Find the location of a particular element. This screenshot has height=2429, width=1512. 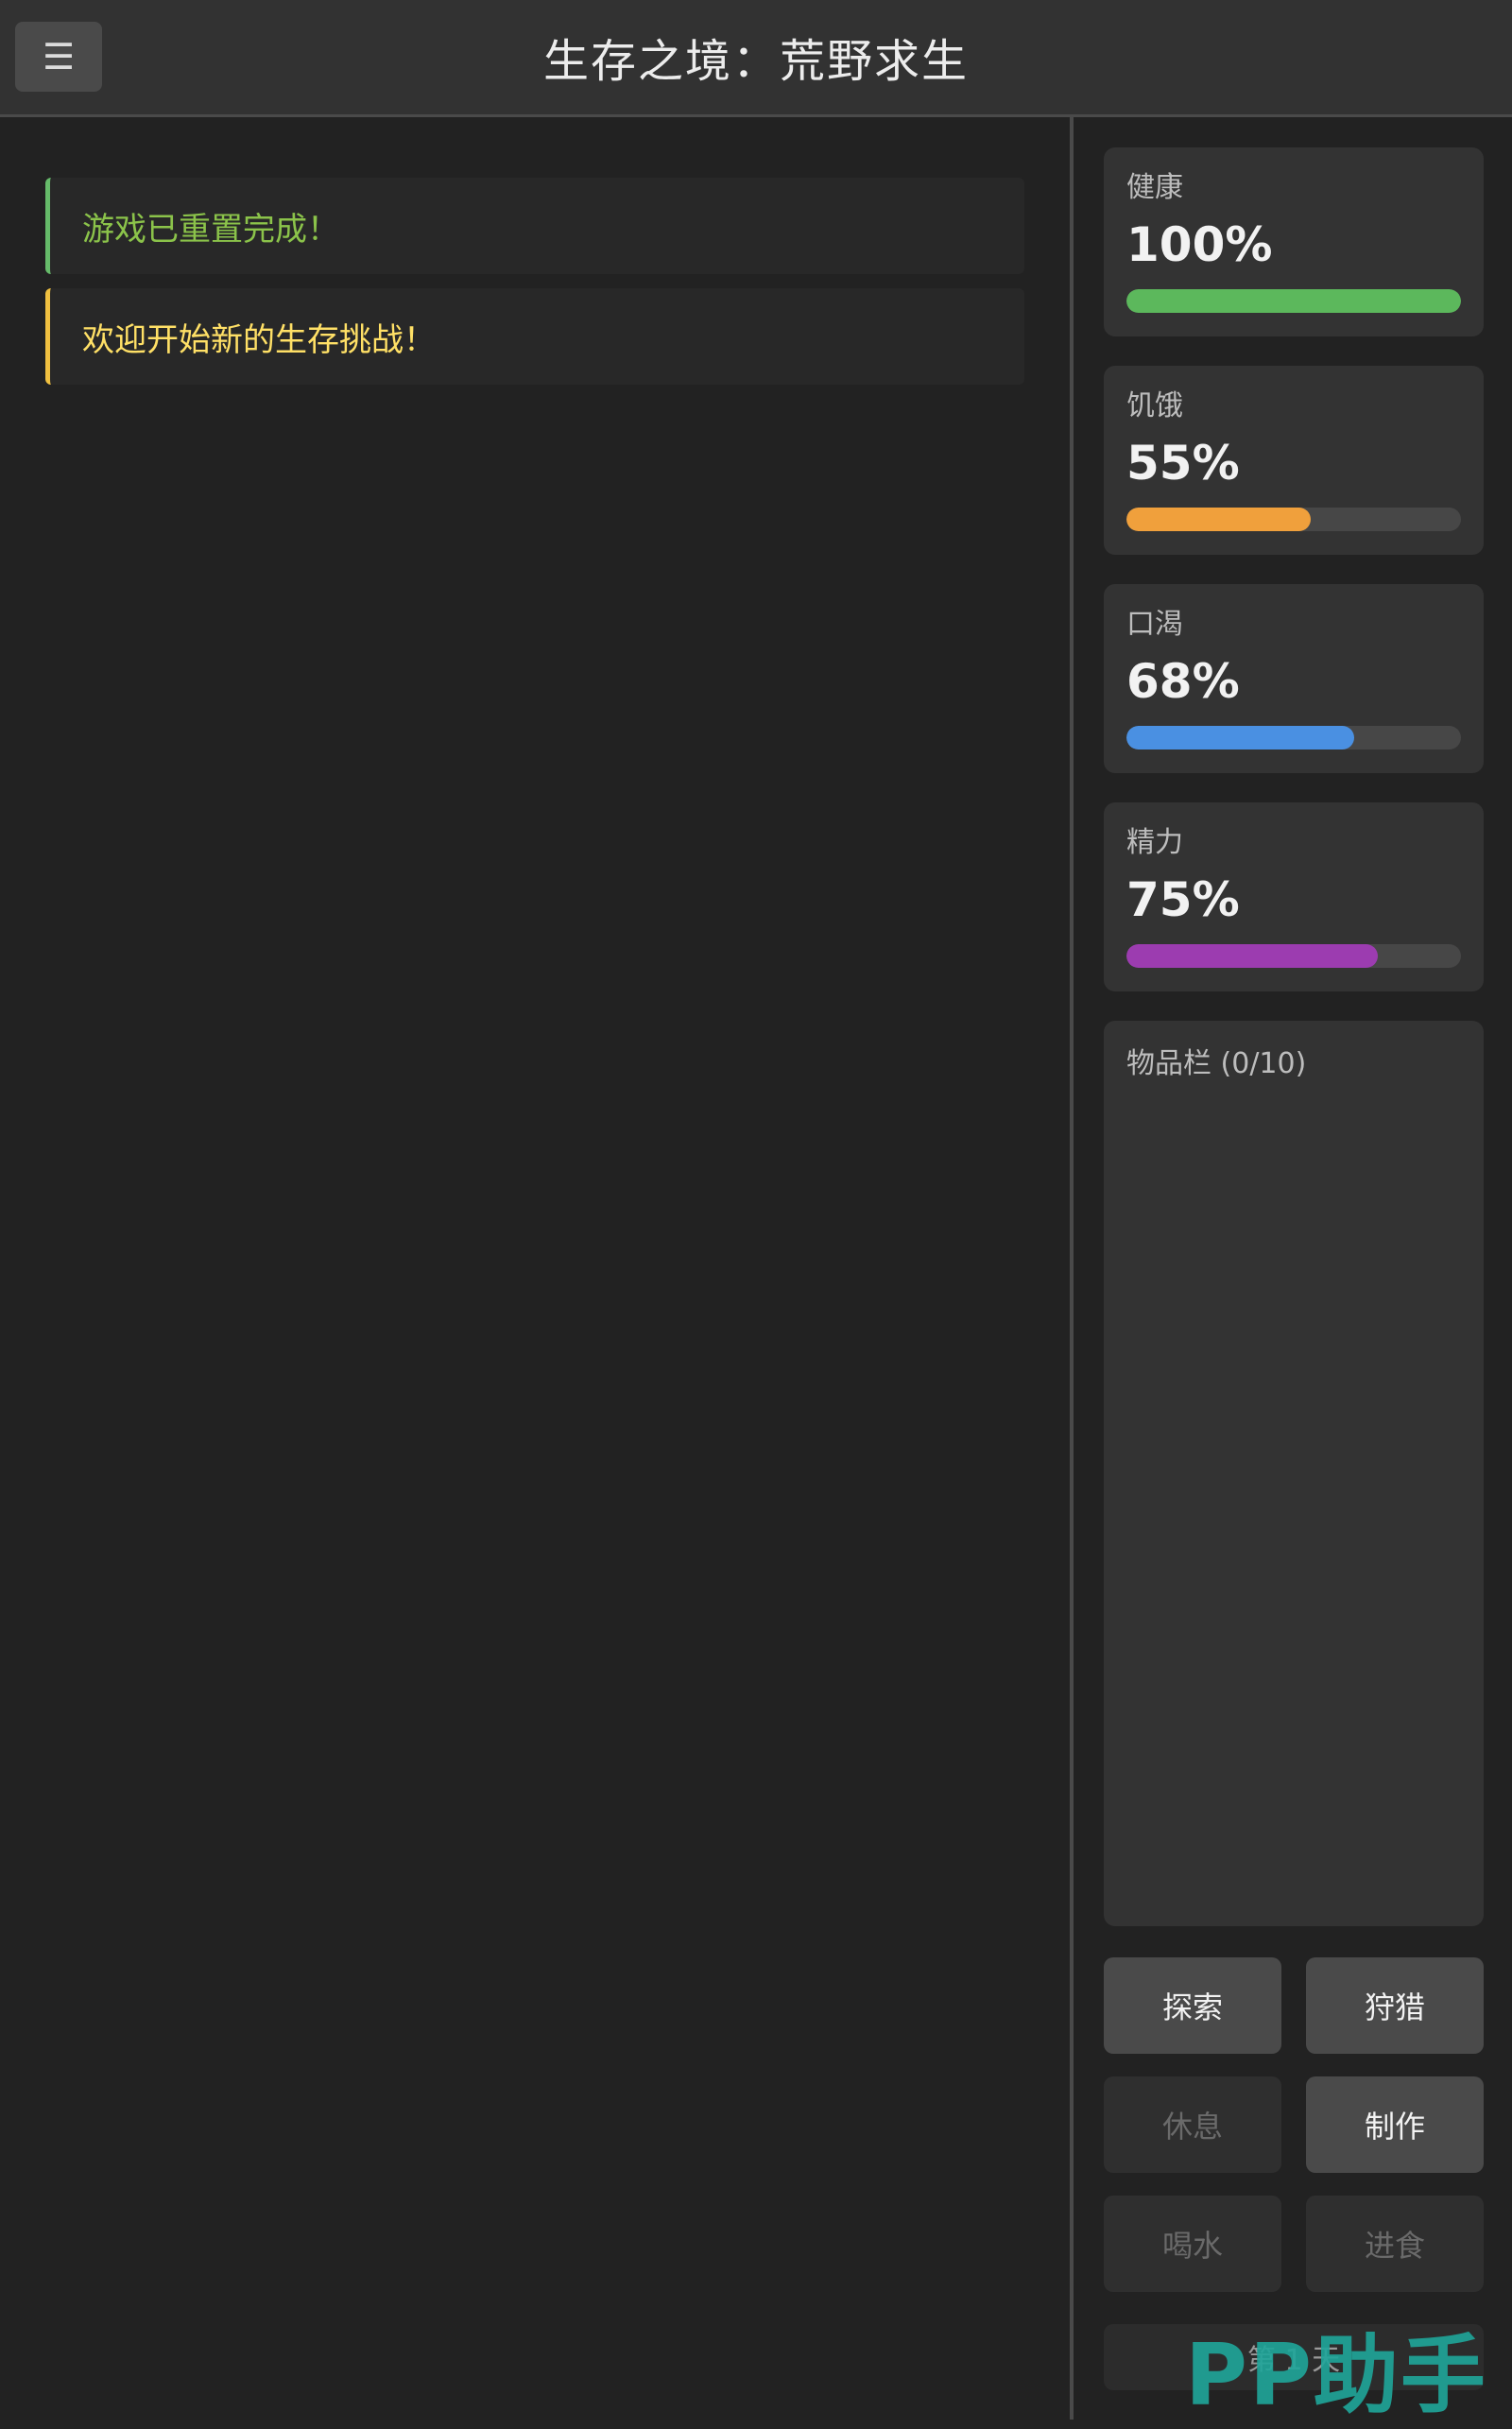

stat-label: 健康 is located at coordinates (1154, 188).